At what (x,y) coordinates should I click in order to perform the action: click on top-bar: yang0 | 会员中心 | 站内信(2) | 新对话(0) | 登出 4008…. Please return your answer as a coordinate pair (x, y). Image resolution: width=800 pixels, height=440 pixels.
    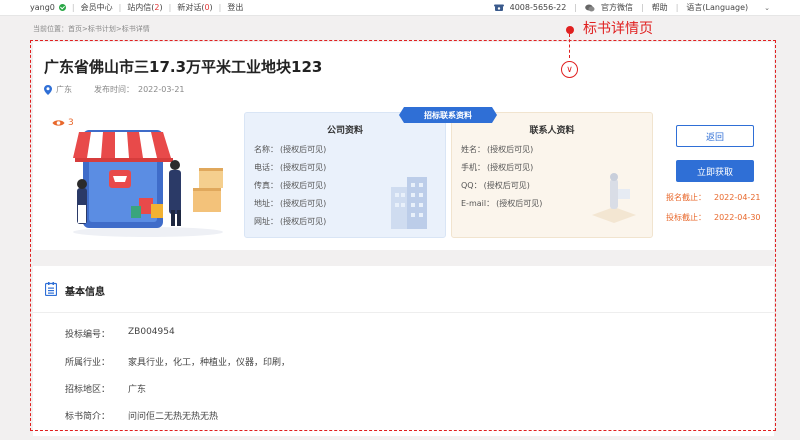
    Looking at the image, I should click on (400, 8).